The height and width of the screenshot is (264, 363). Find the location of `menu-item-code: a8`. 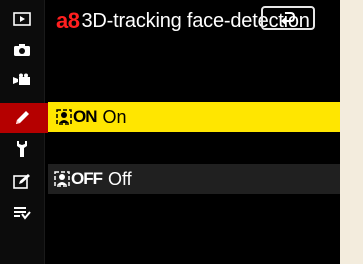

menu-item-code: a8 is located at coordinates (68, 20).